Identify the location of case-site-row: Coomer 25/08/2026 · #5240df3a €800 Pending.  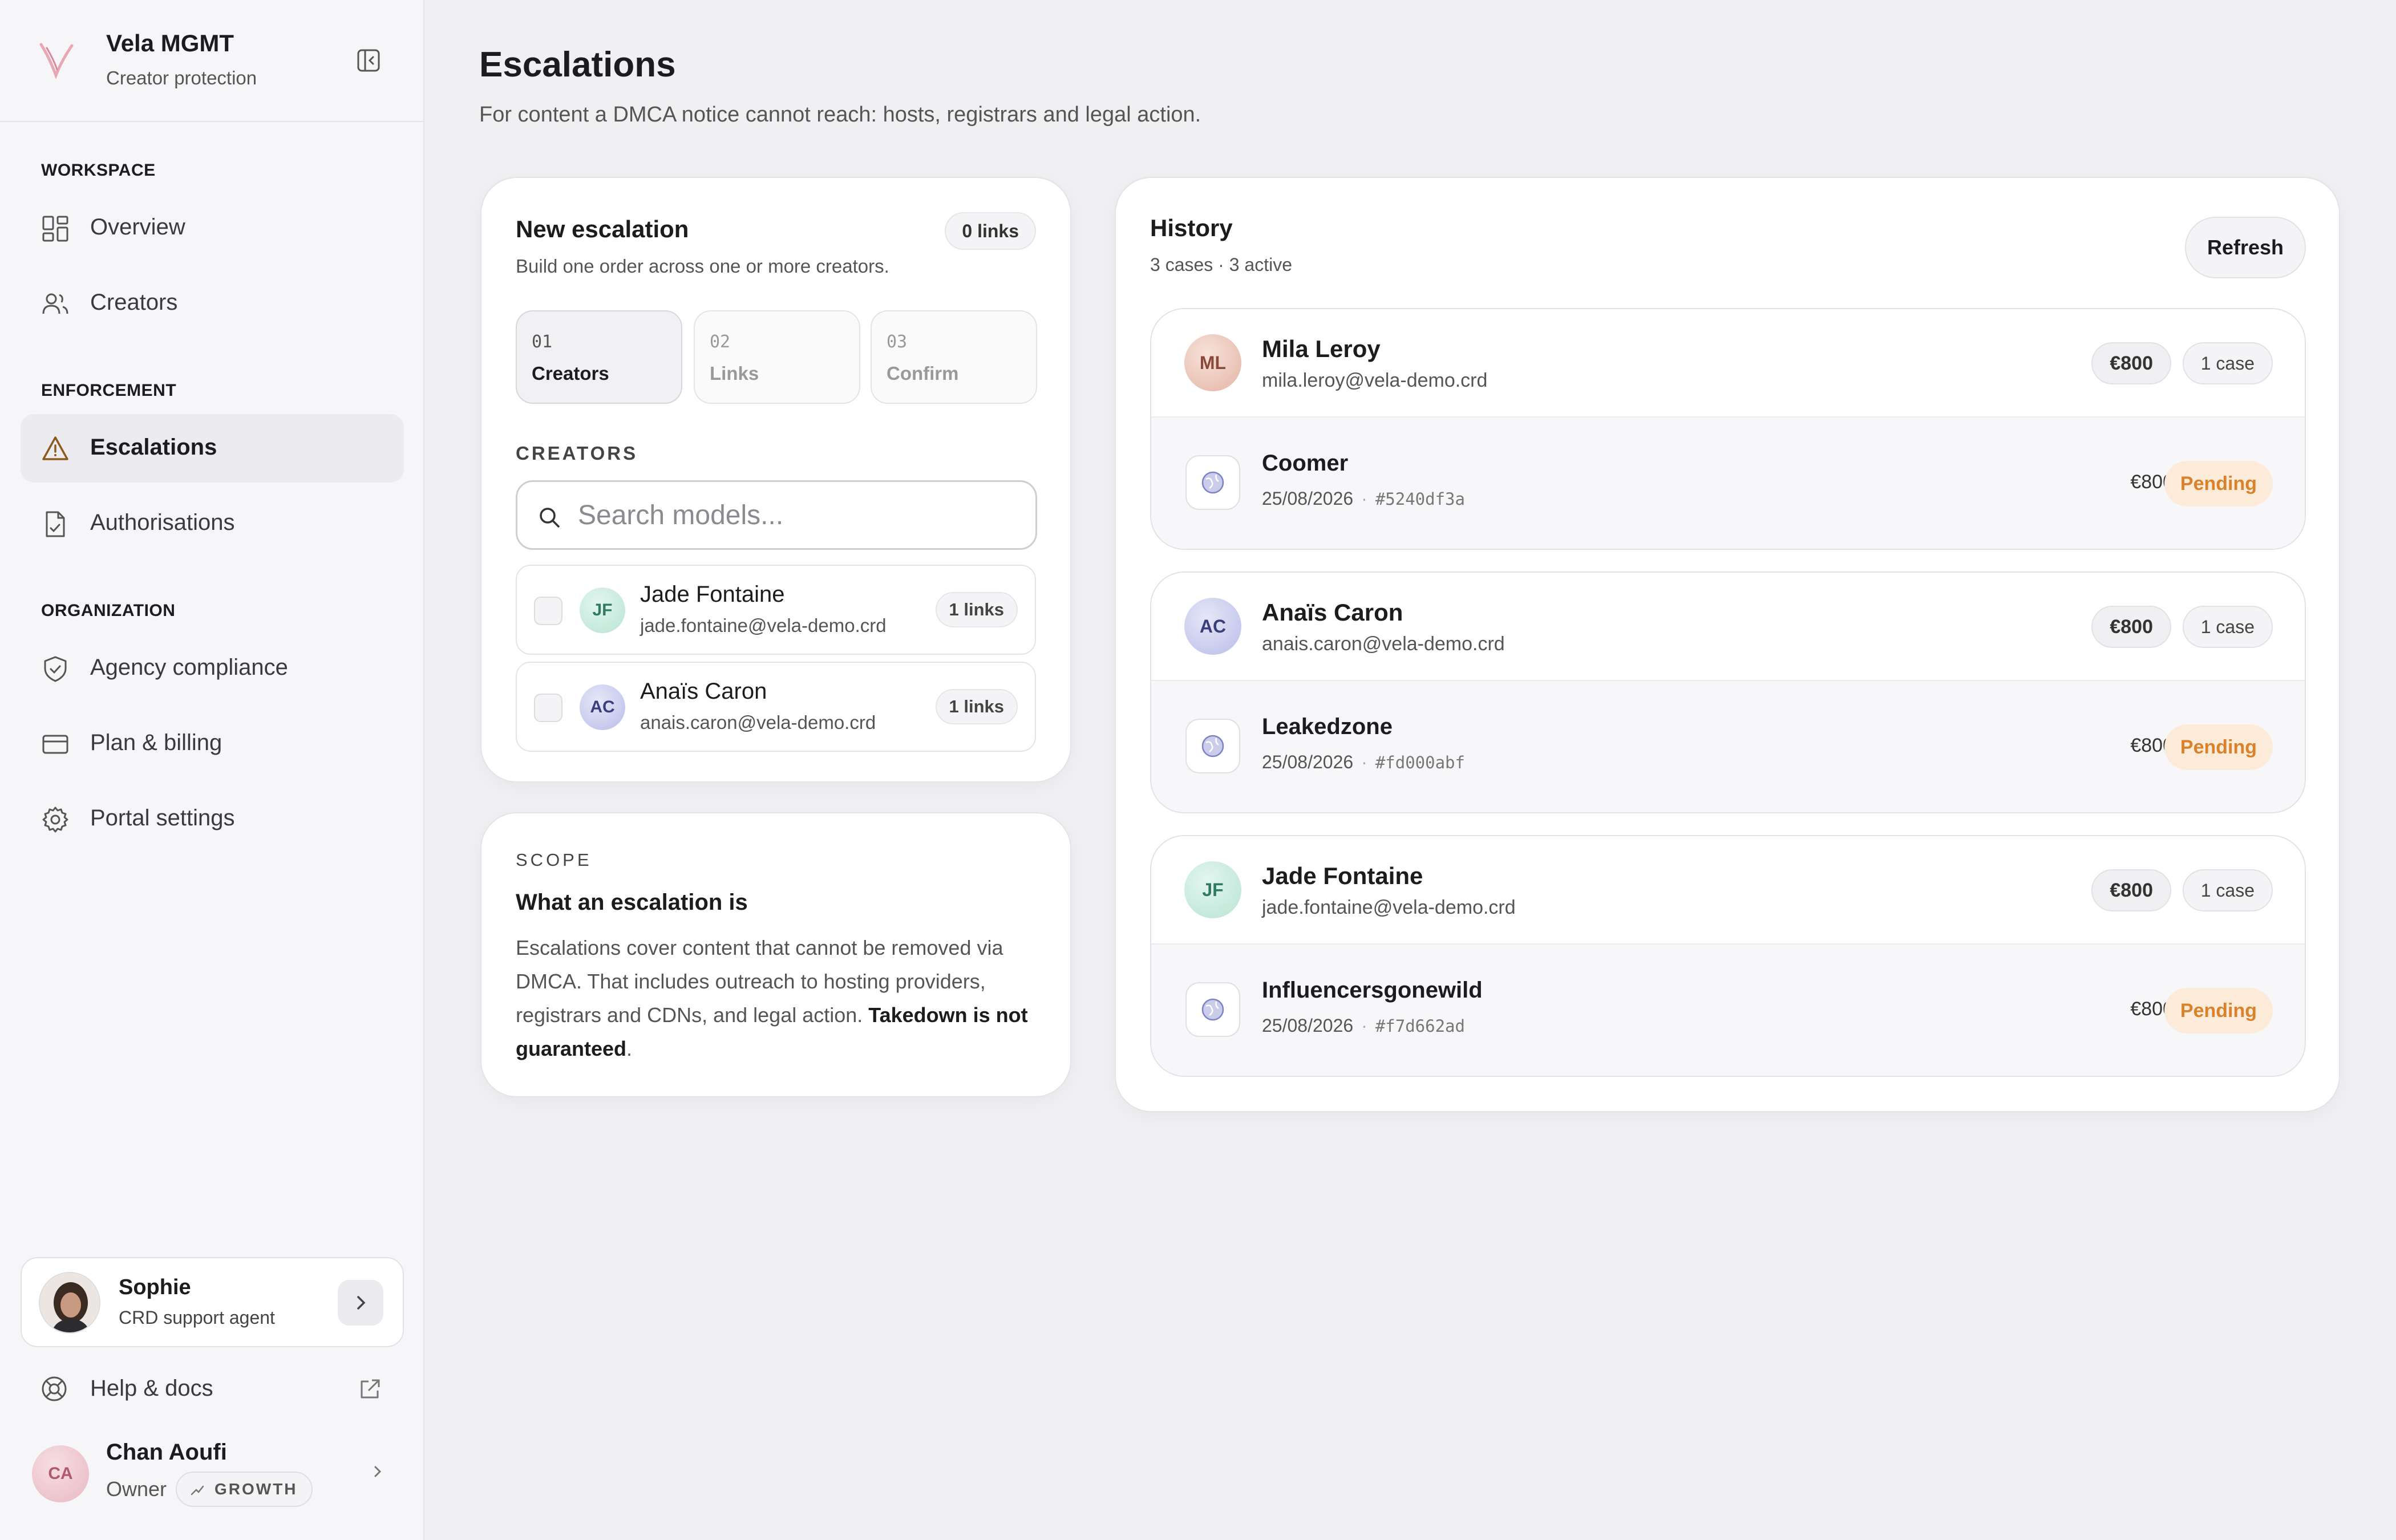
(1728, 484).